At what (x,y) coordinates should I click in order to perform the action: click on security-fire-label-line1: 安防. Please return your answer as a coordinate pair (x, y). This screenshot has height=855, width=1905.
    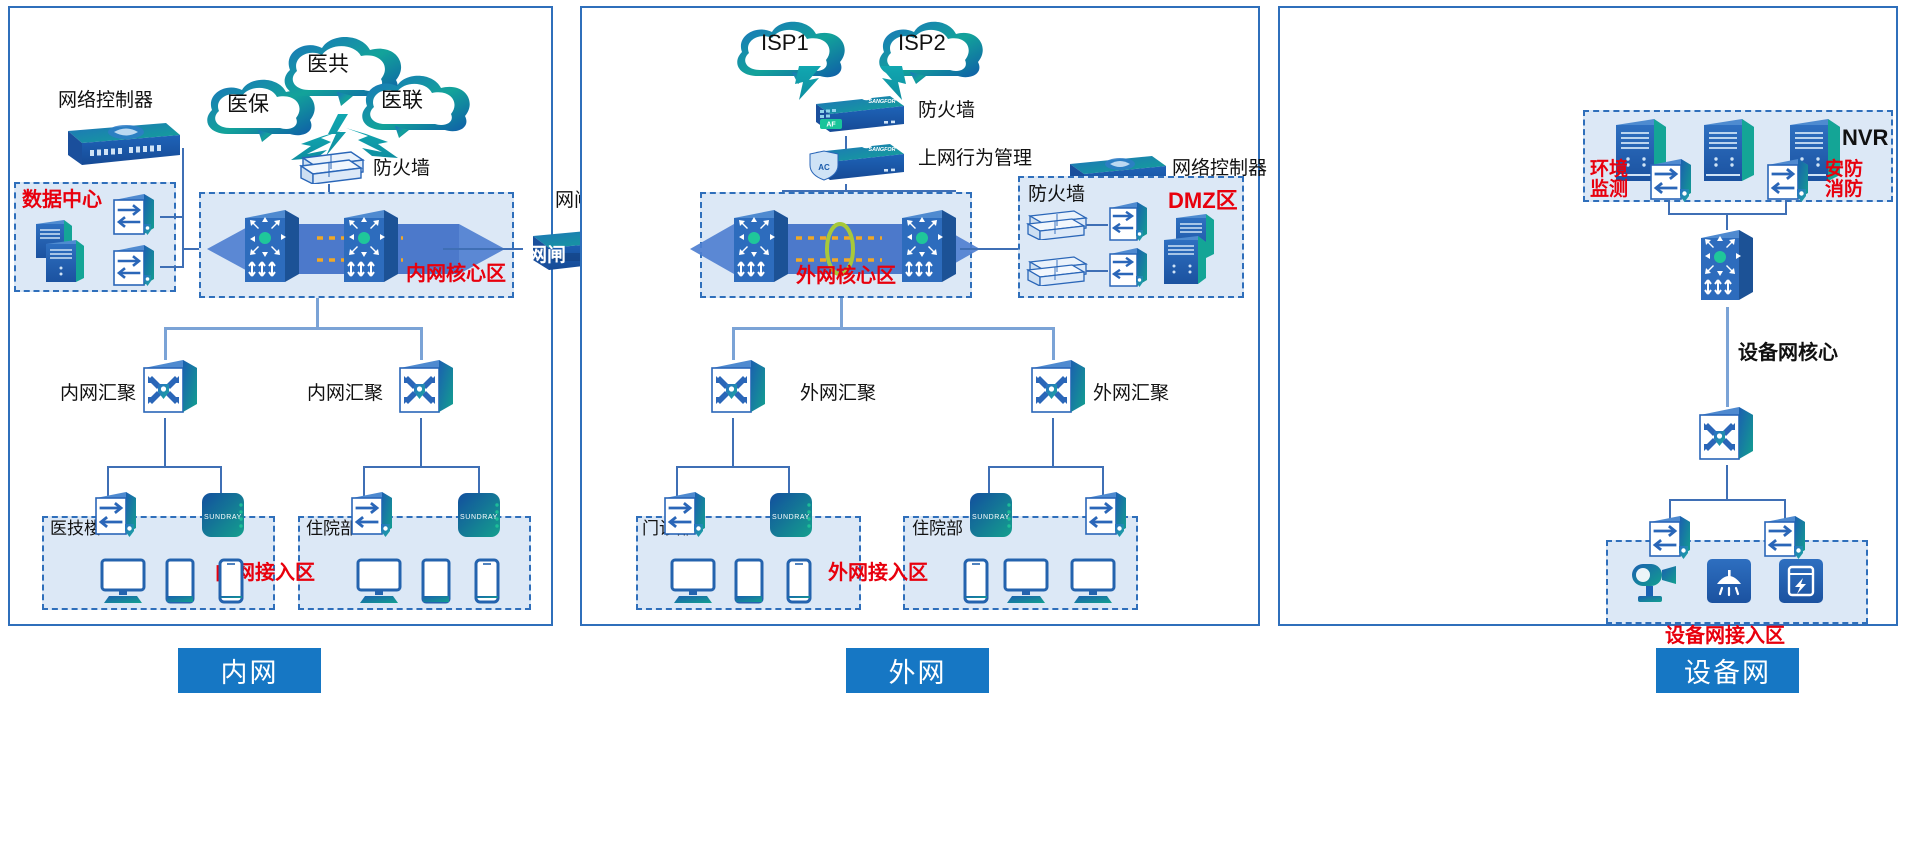
    Looking at the image, I should click on (1844, 169).